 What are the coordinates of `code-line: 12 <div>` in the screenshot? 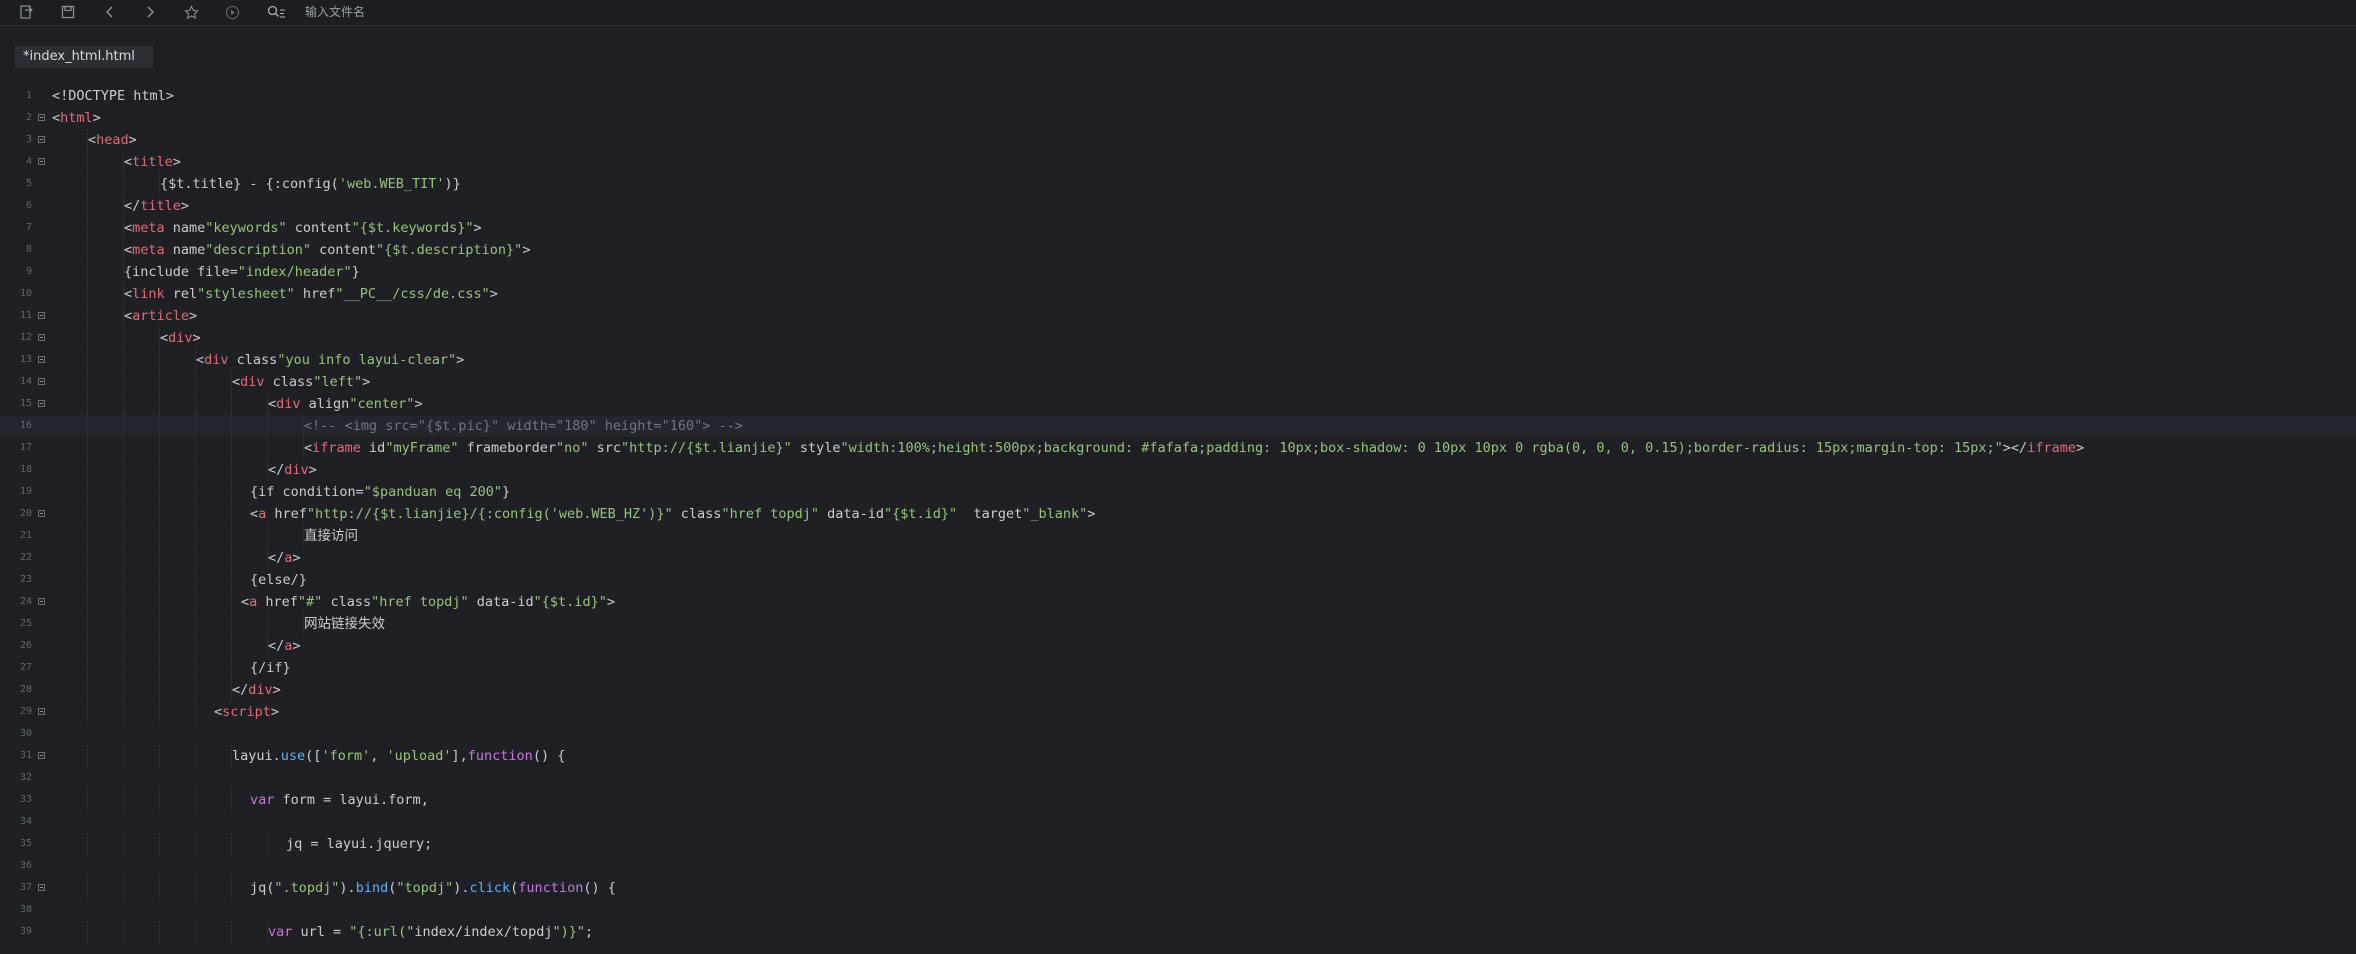 It's located at (1178, 338).